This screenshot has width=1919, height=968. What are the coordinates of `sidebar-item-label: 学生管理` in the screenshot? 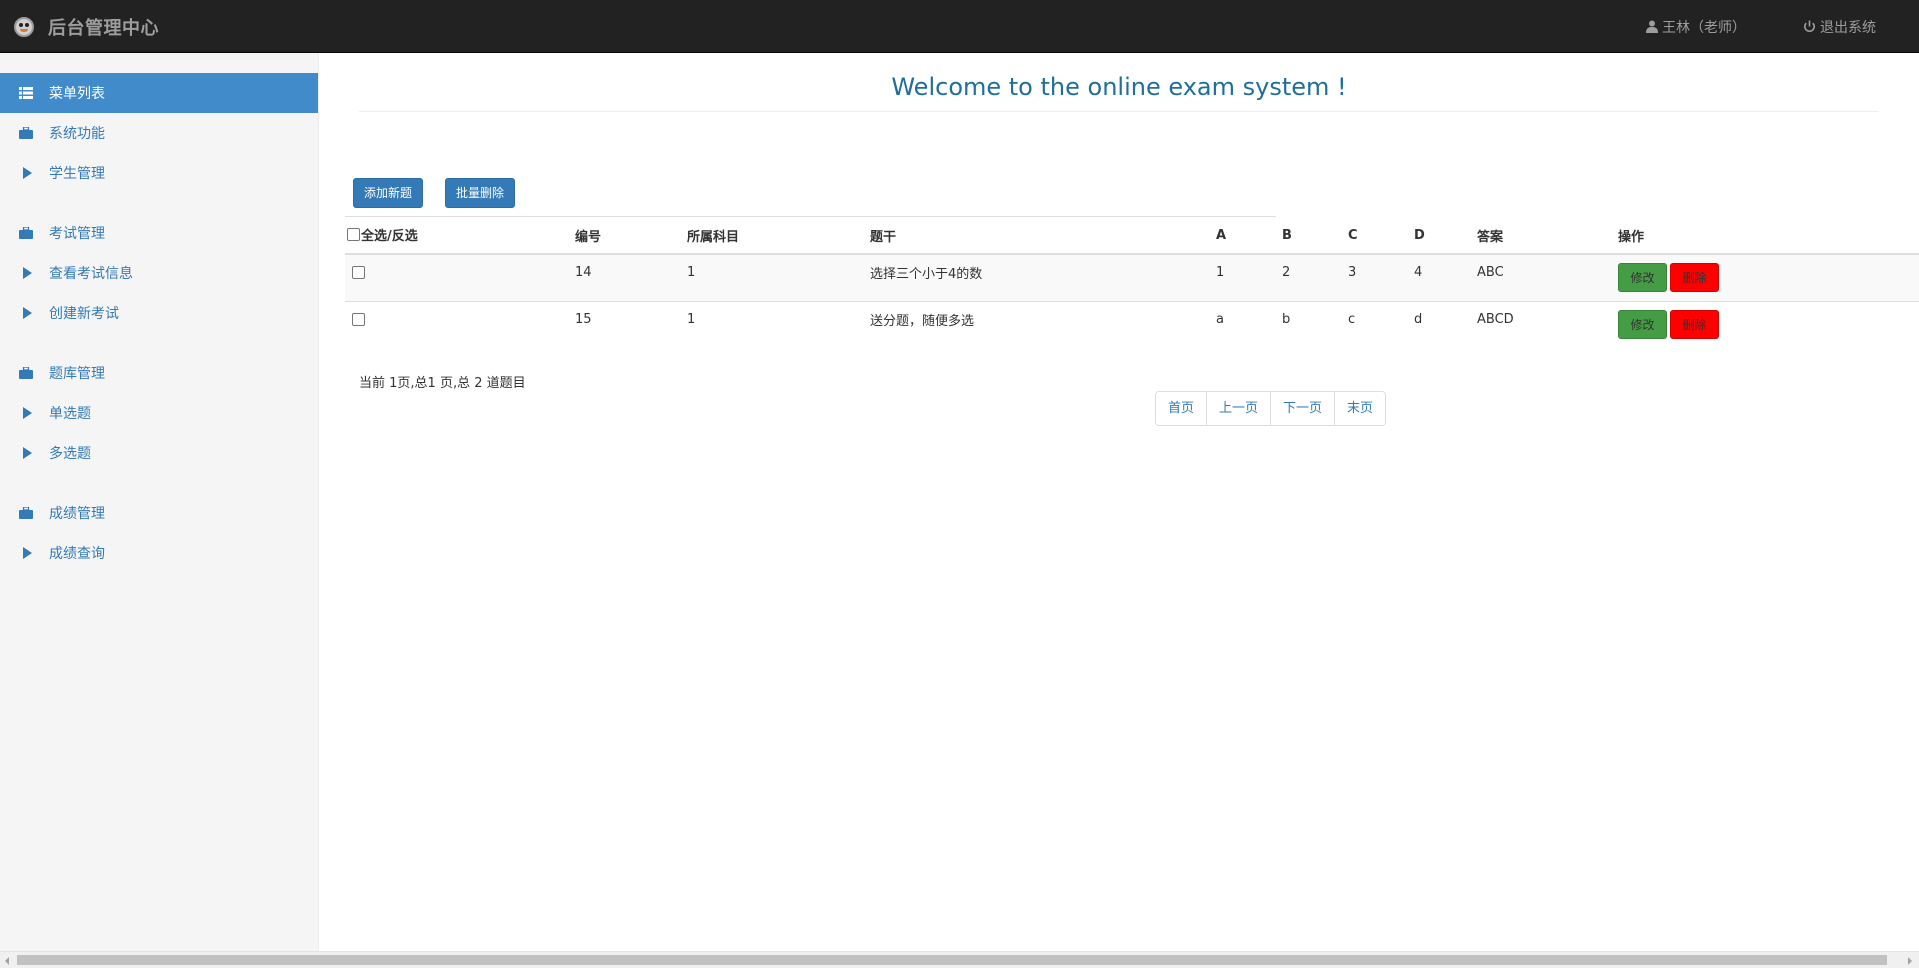 It's located at (77, 174).